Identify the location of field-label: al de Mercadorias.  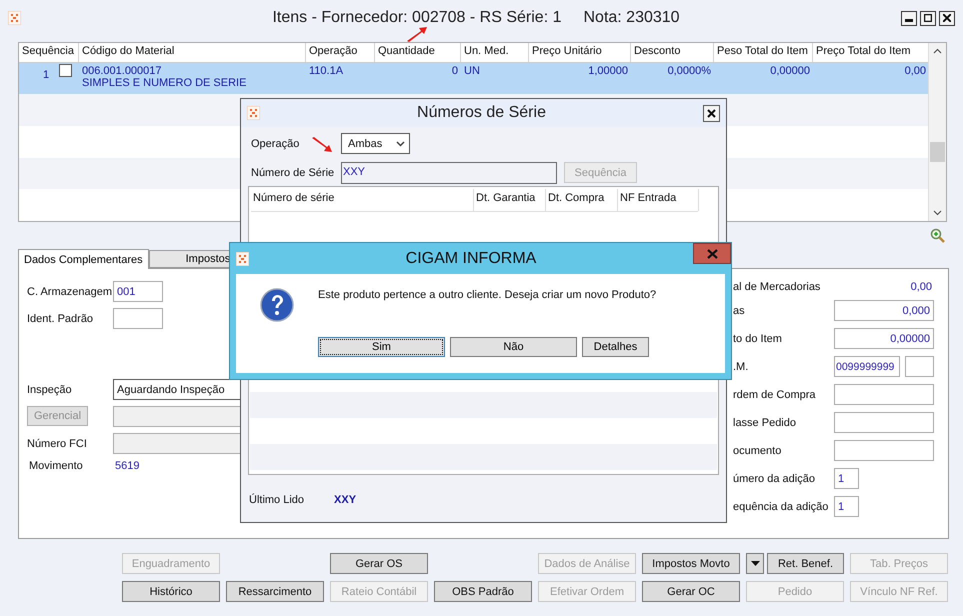
(776, 287).